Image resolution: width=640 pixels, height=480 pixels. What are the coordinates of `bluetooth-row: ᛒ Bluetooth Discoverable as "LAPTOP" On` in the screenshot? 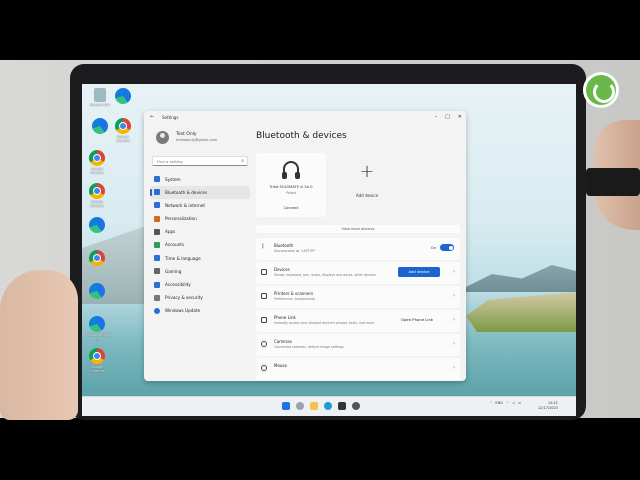 It's located at (358, 249).